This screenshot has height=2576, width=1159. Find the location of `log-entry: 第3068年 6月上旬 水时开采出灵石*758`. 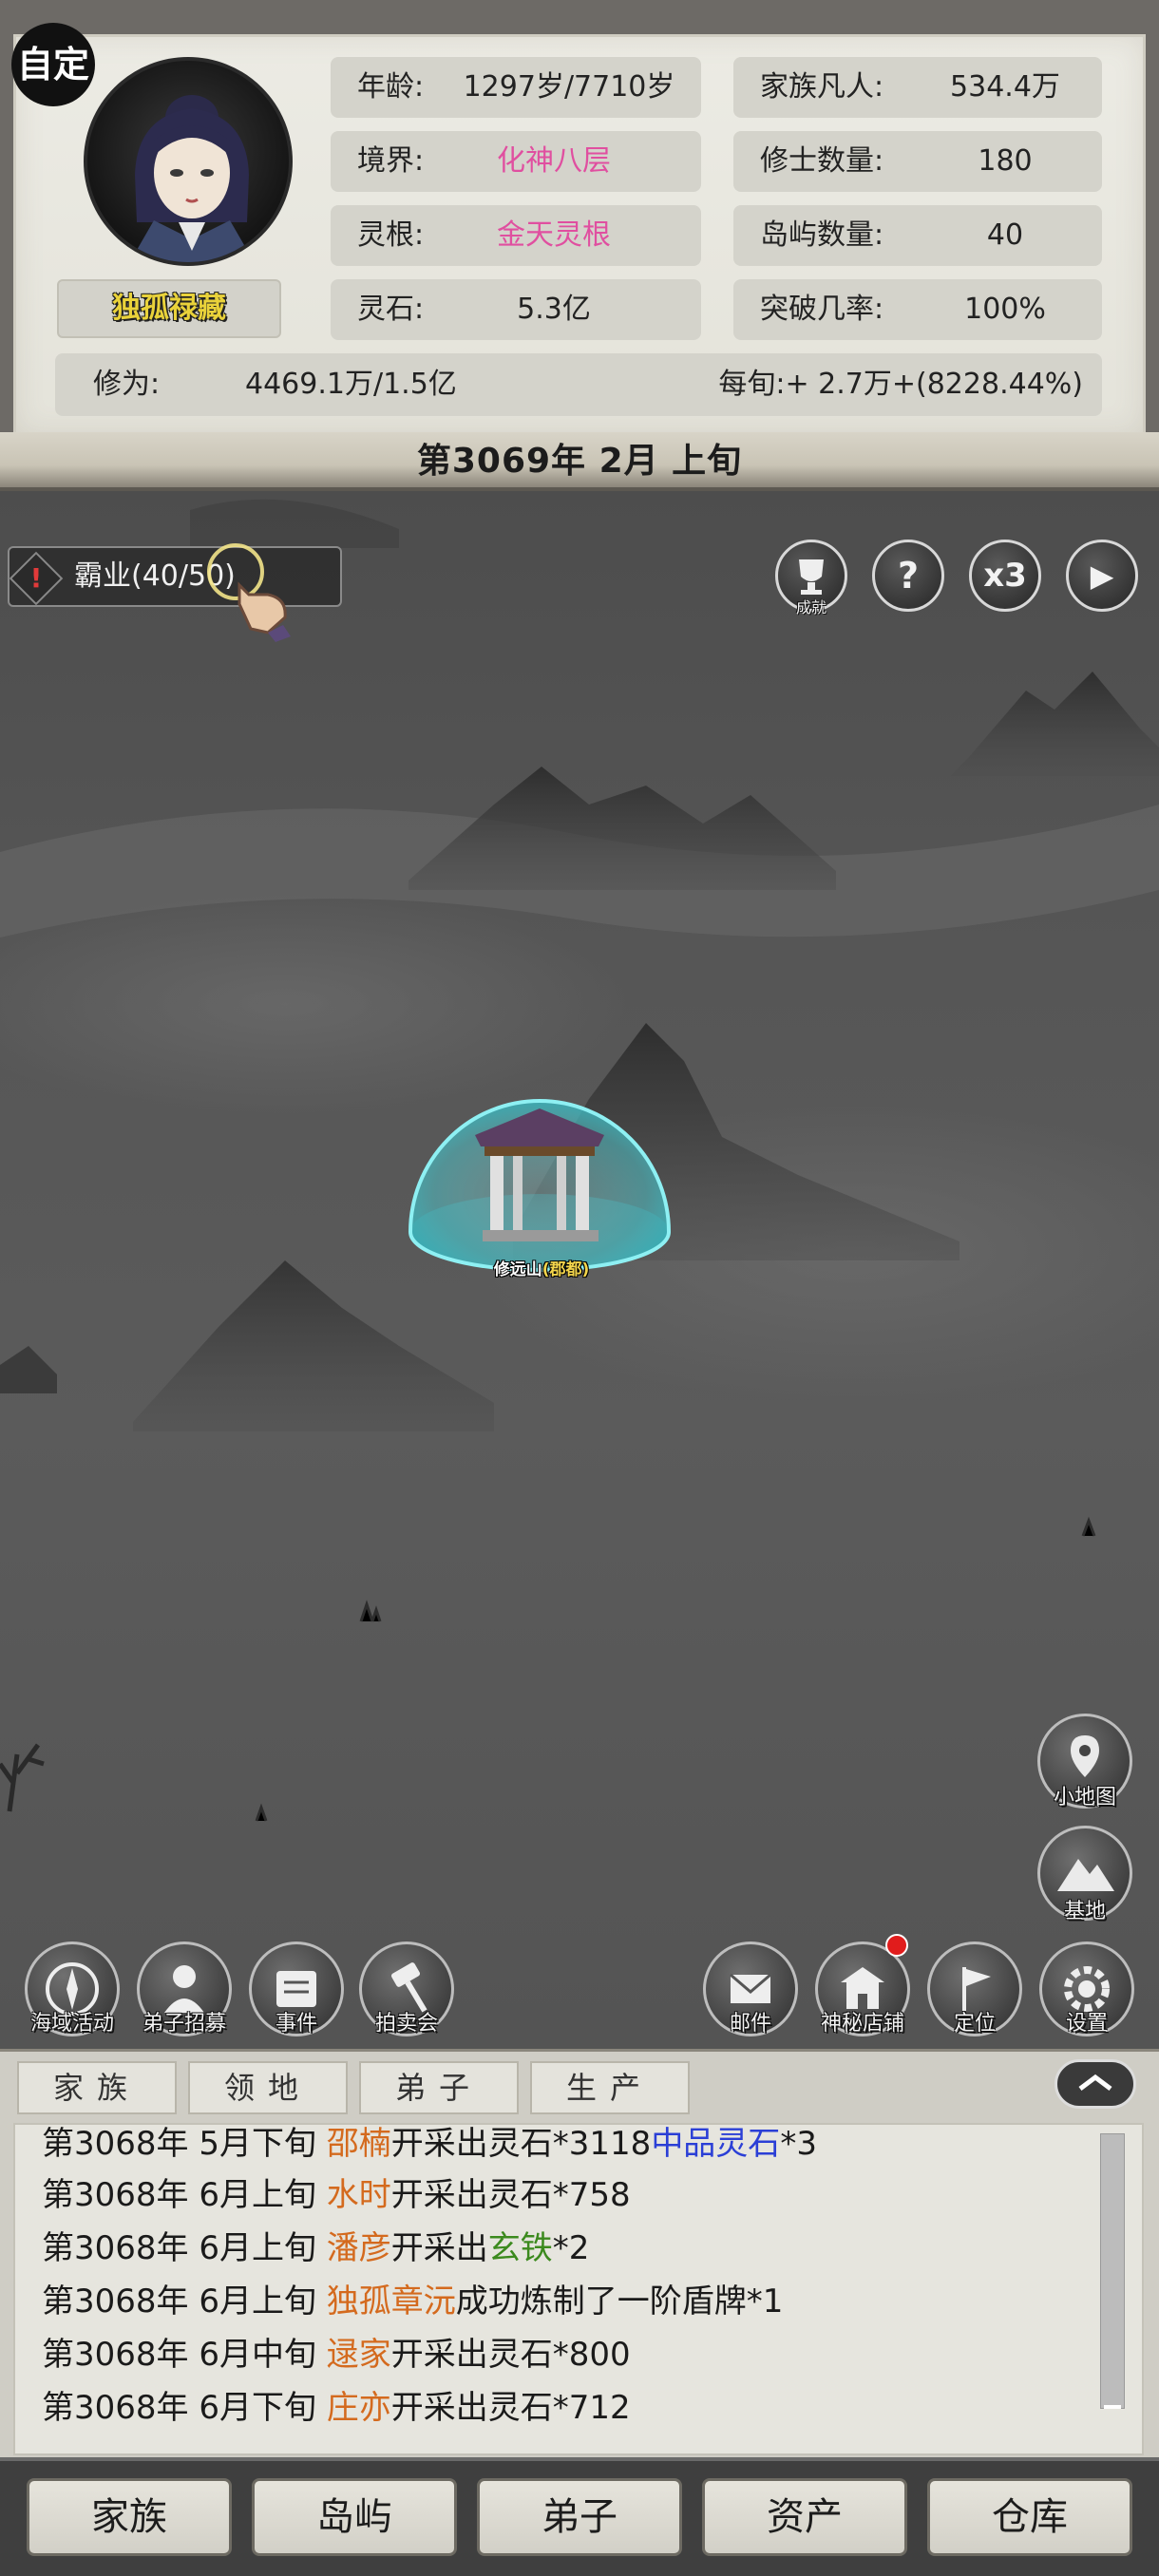

log-entry: 第3068年 6月上旬 水时开采出灵石*758 is located at coordinates (336, 2195).